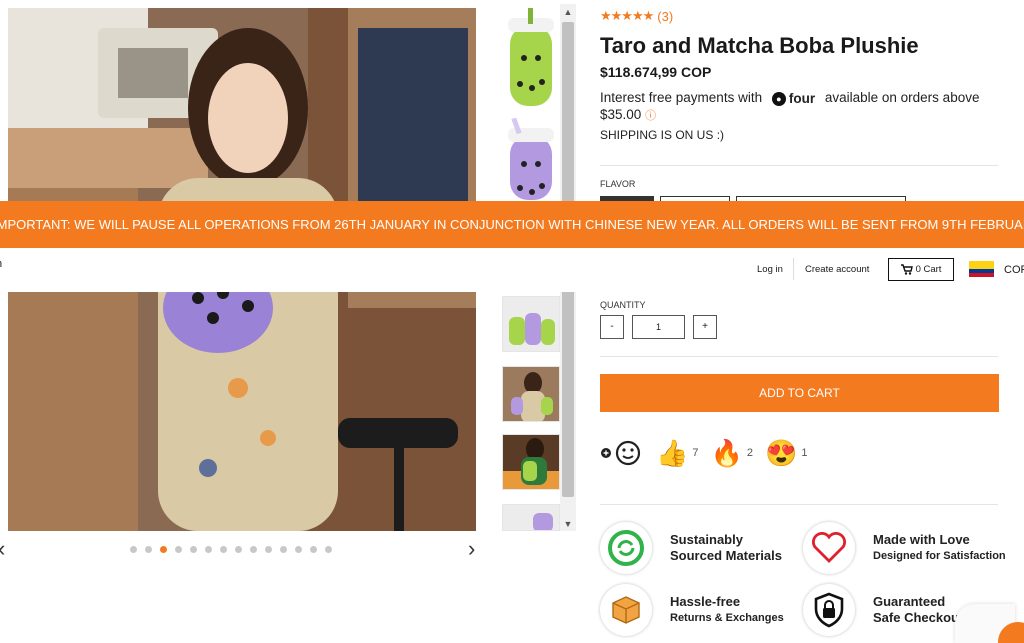  What do you see at coordinates (939, 548) in the screenshot?
I see `feature-text: Made with Love Designed for Satisfaction` at bounding box center [939, 548].